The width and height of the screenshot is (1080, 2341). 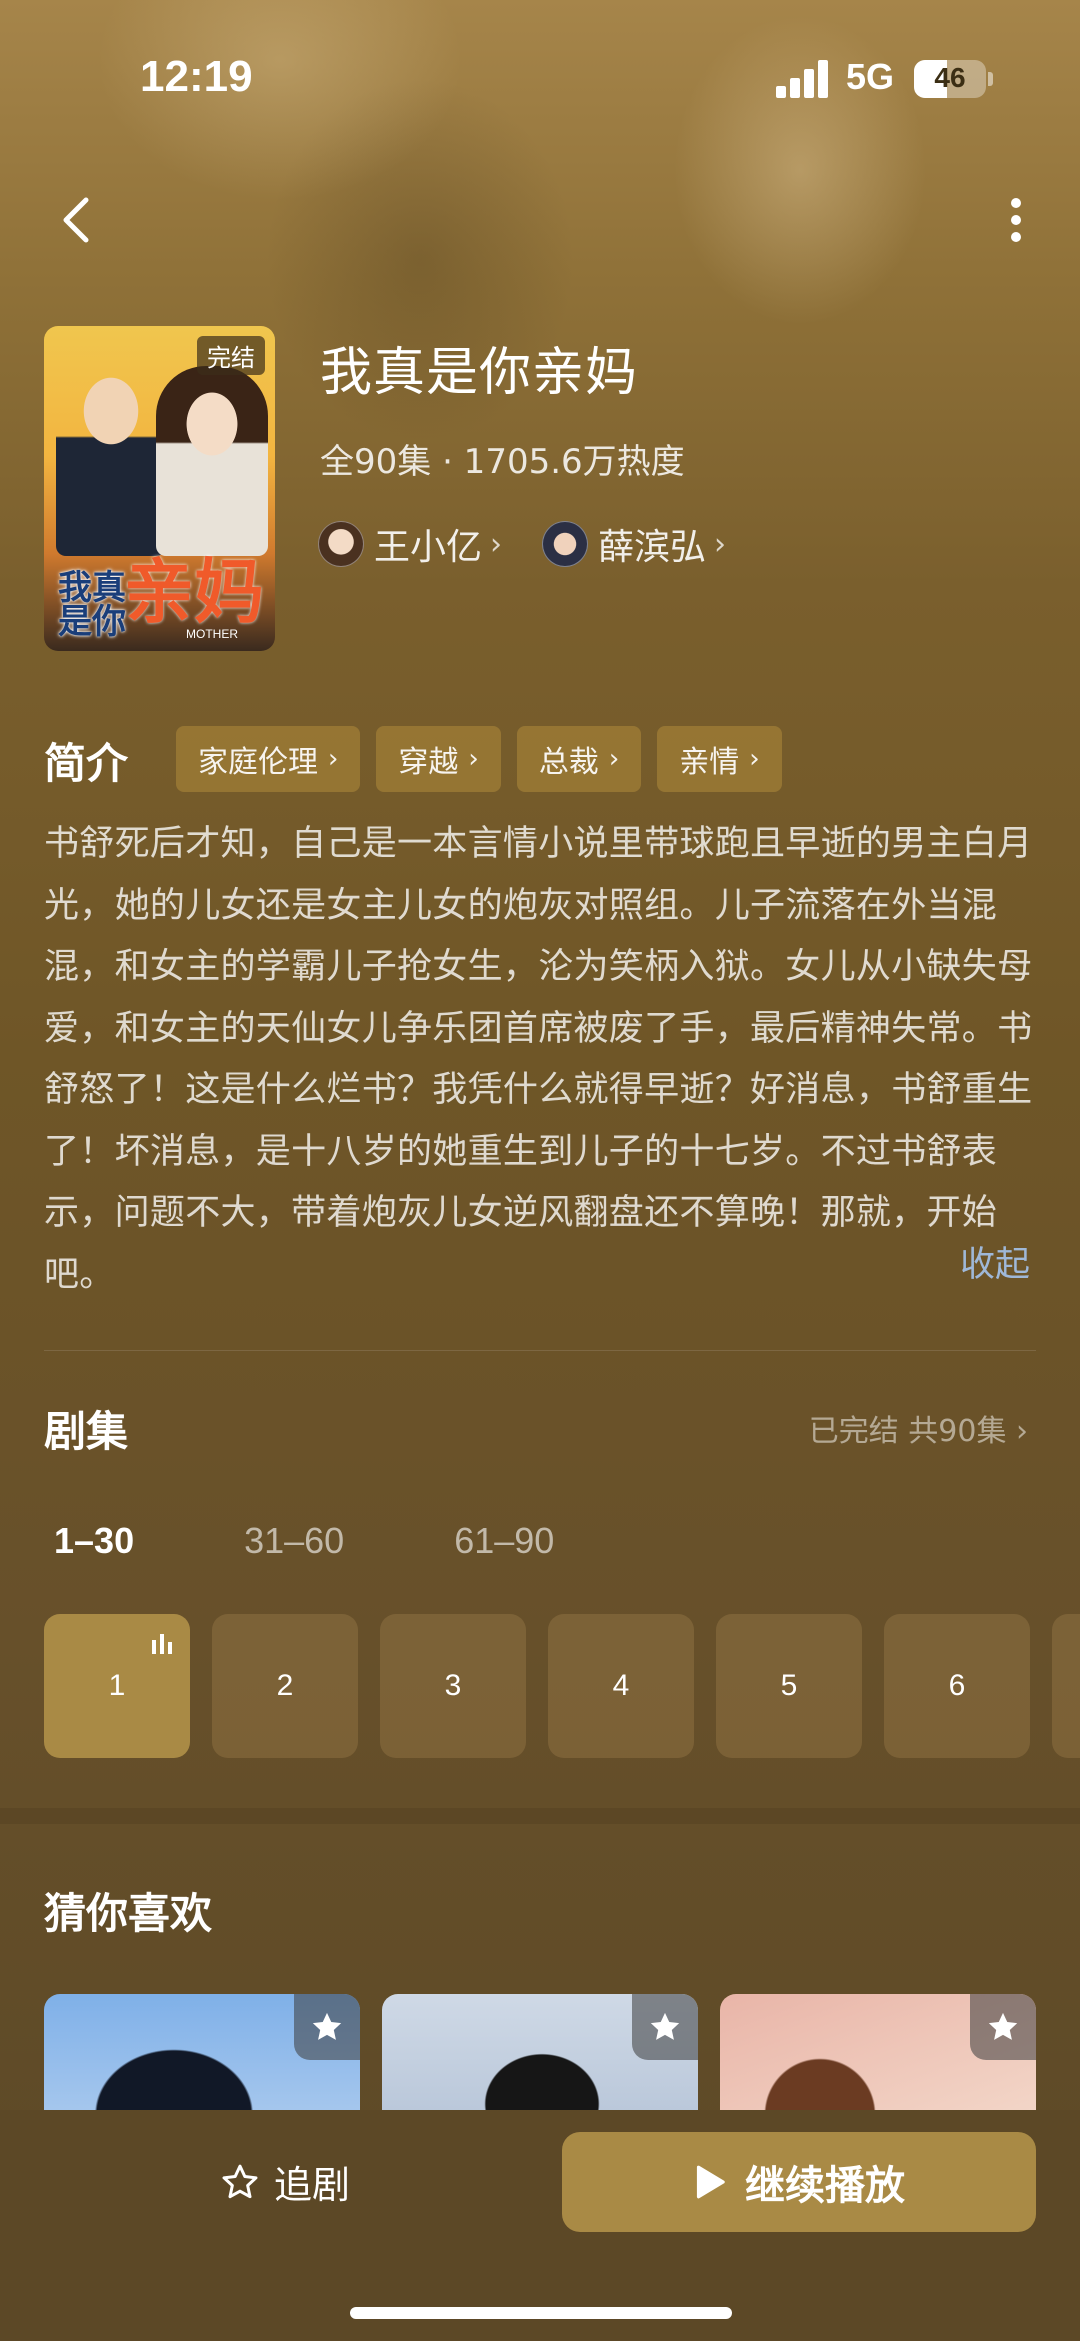 What do you see at coordinates (803, 79) in the screenshot?
I see `signal-icon` at bounding box center [803, 79].